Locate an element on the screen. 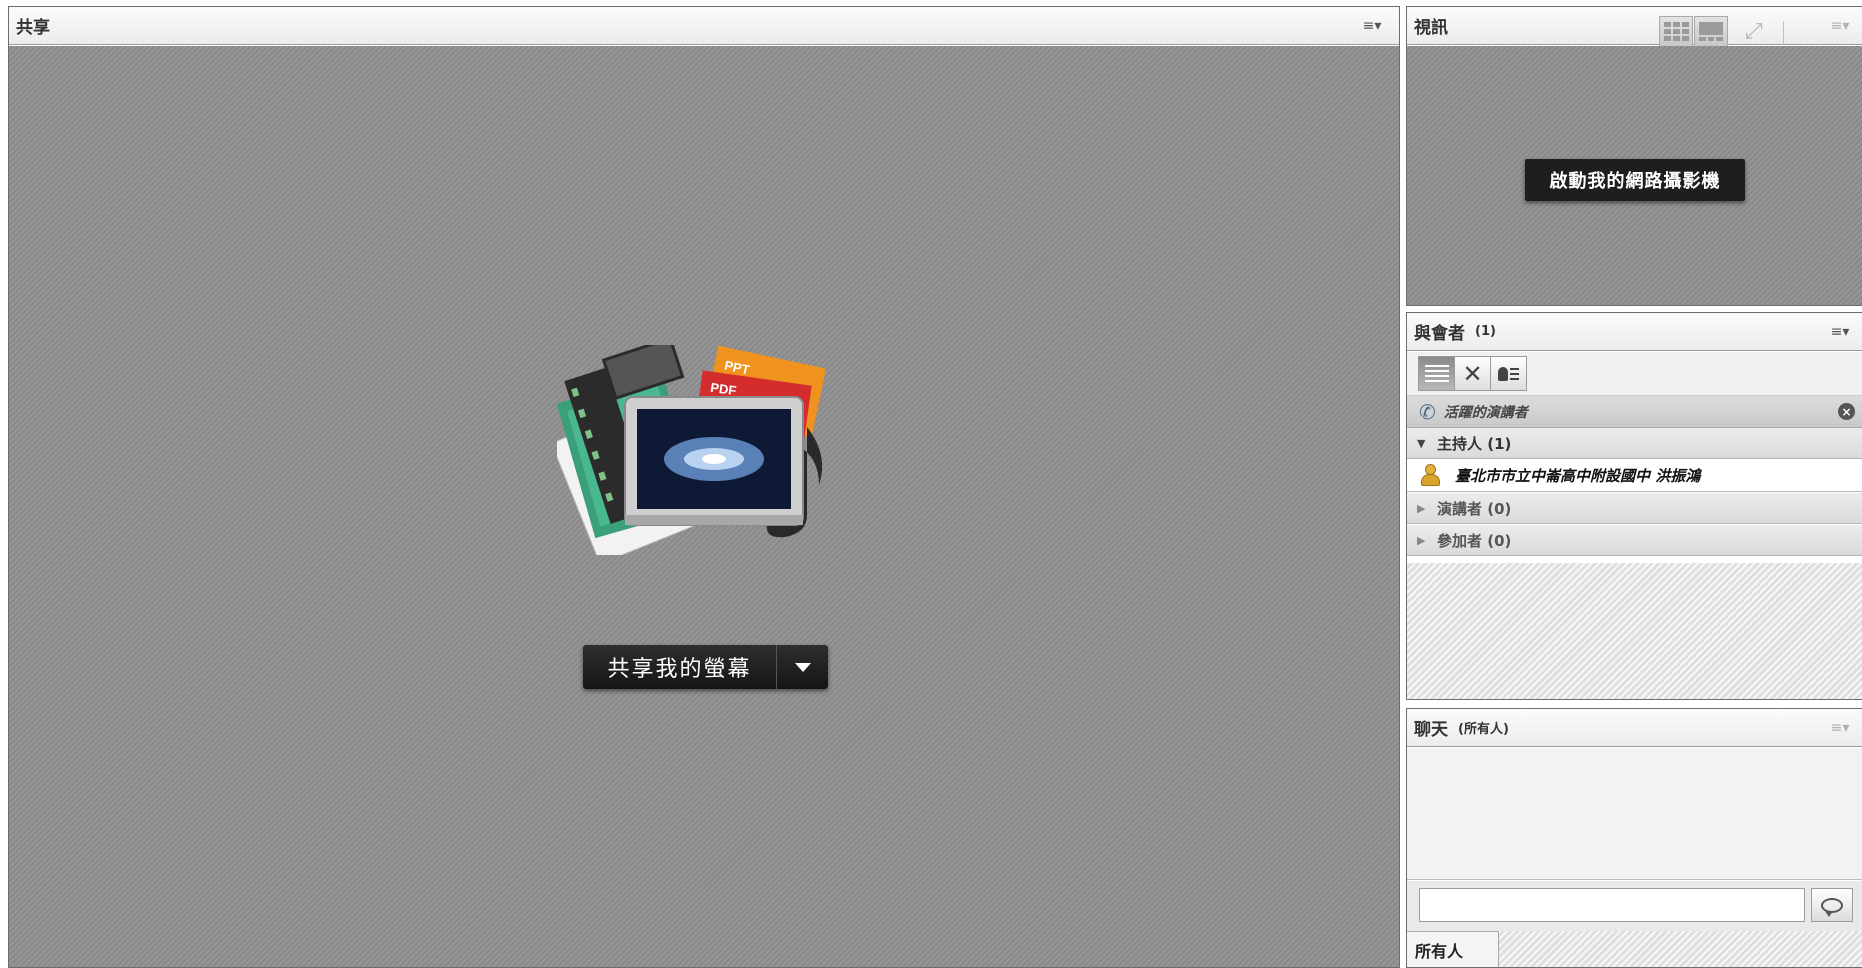  chevron-down-icon is located at coordinates (802, 667).